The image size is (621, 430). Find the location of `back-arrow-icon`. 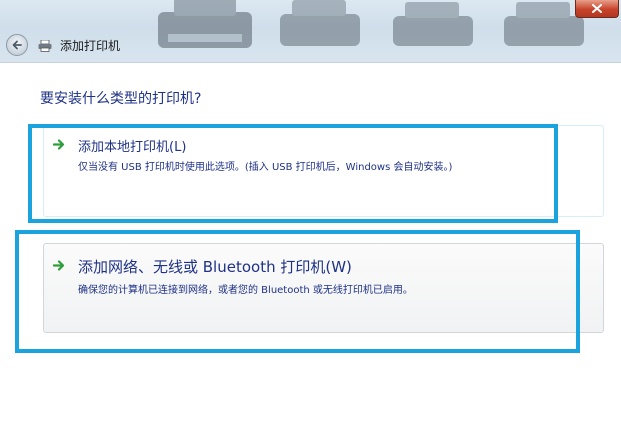

back-arrow-icon is located at coordinates (17, 45).